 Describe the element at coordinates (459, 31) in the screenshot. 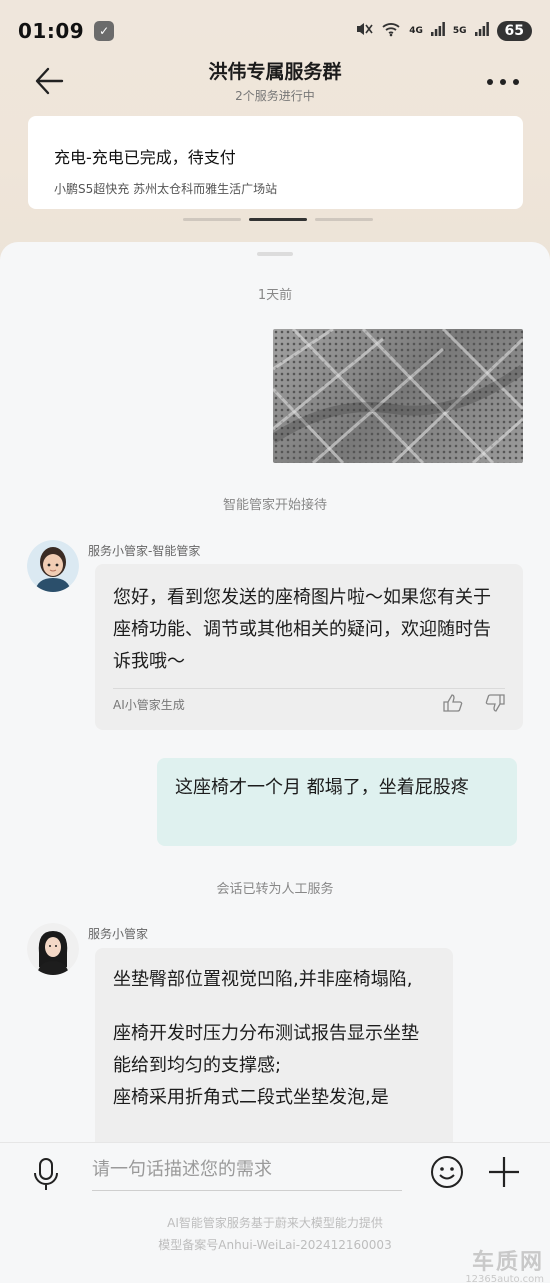

I see `signal-5g-label: 5G` at that location.